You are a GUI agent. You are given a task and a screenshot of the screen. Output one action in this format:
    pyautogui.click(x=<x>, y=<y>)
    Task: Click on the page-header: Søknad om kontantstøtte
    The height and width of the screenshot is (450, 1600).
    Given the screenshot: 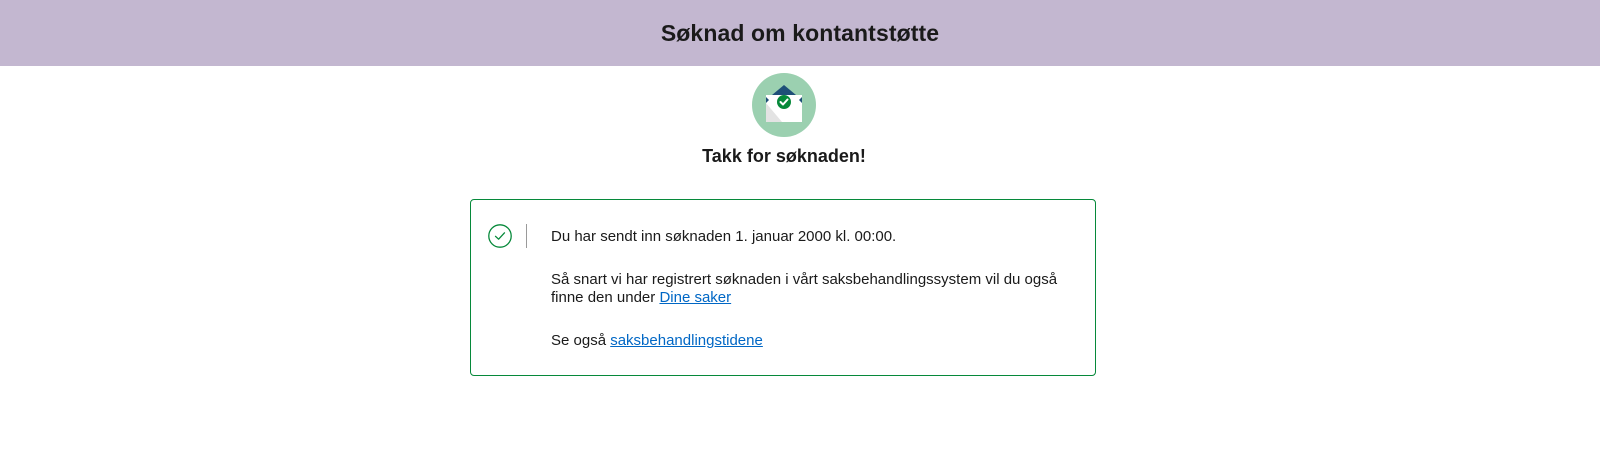 What is the action you would take?
    pyautogui.click(x=800, y=33)
    